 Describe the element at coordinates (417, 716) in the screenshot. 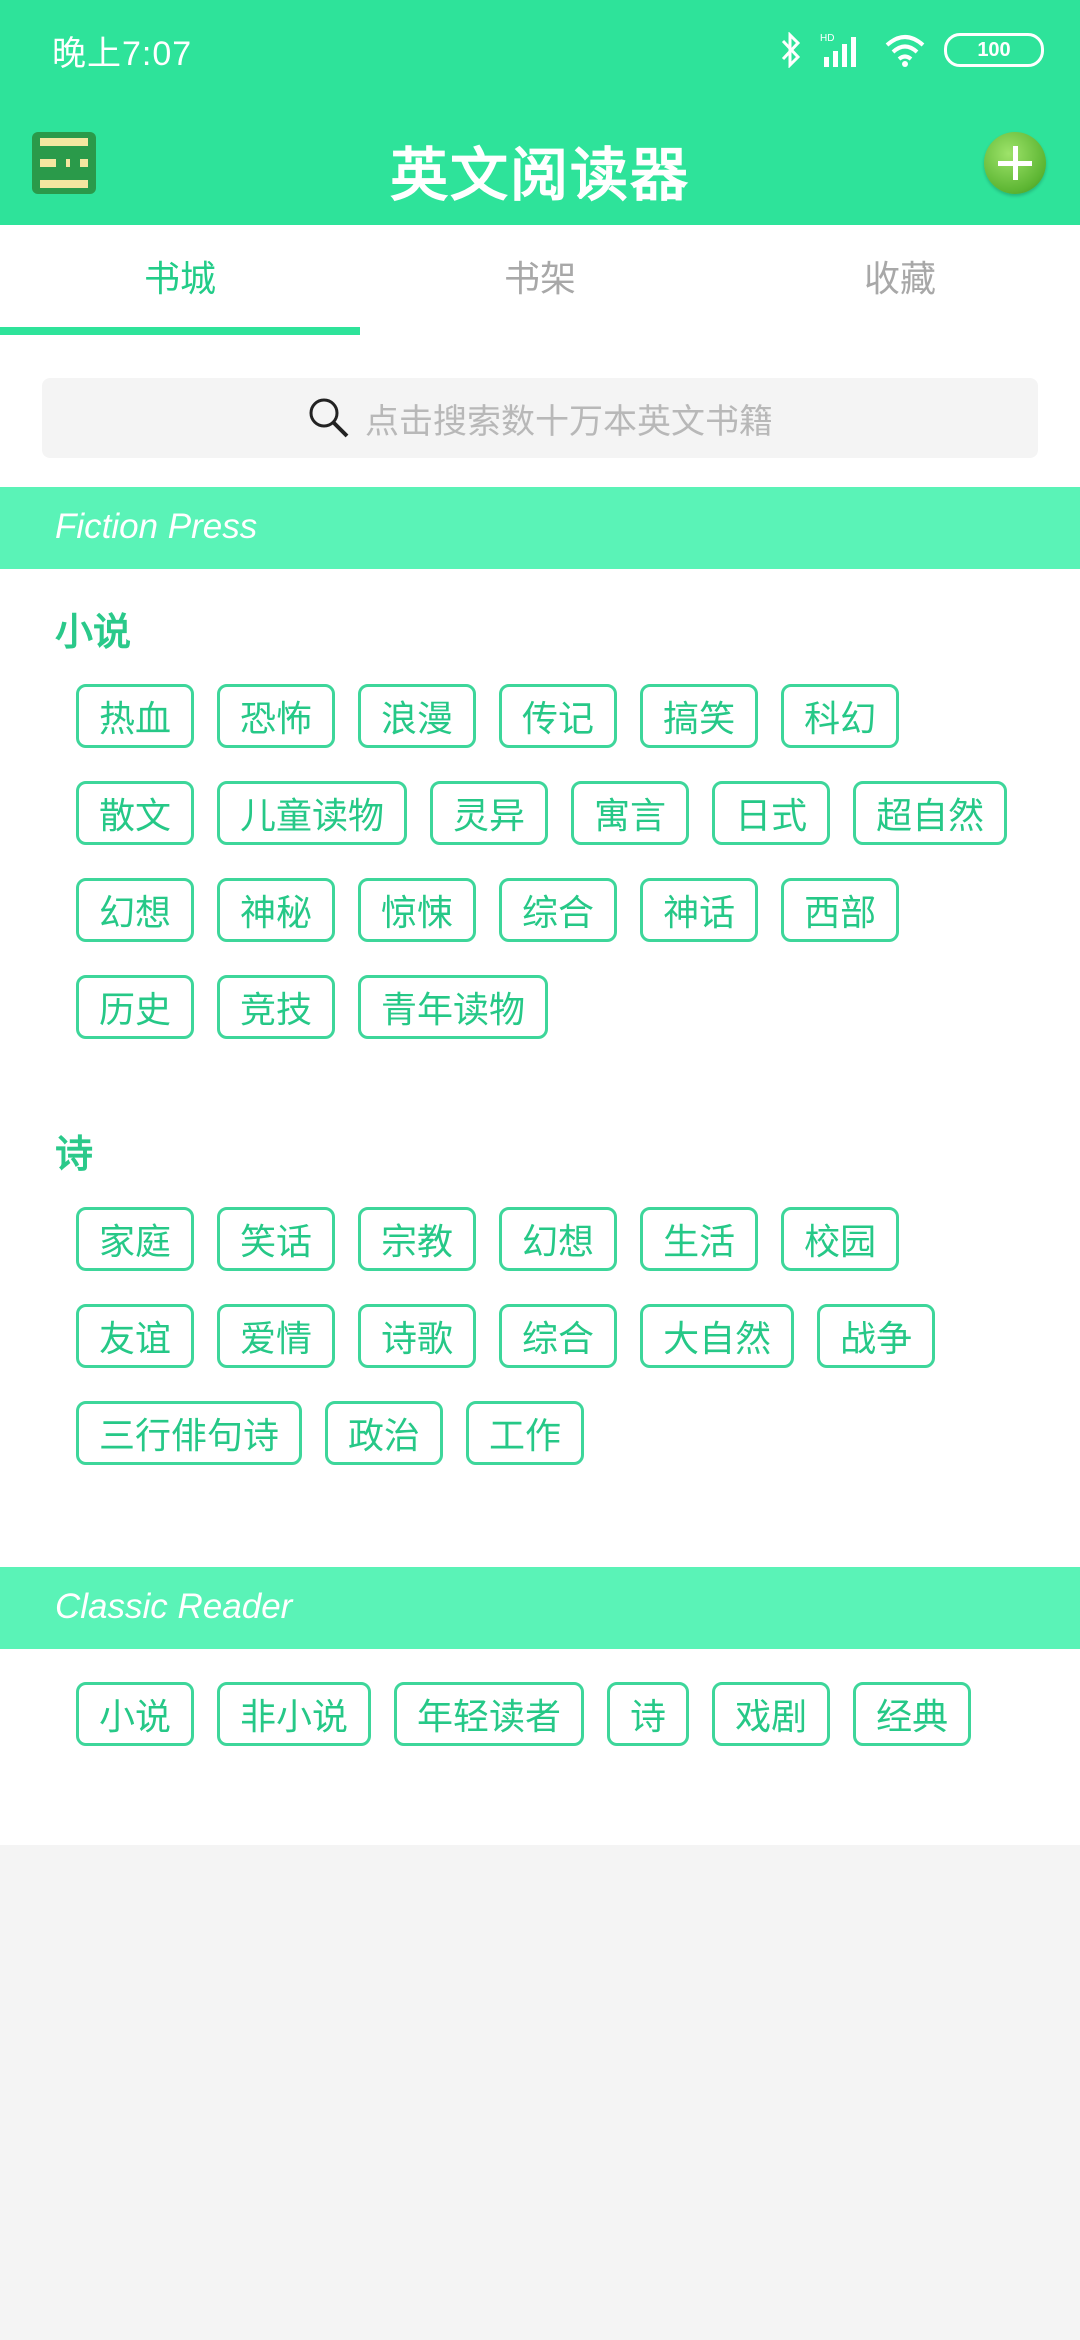

I see `tag-chip: 浪漫` at that location.